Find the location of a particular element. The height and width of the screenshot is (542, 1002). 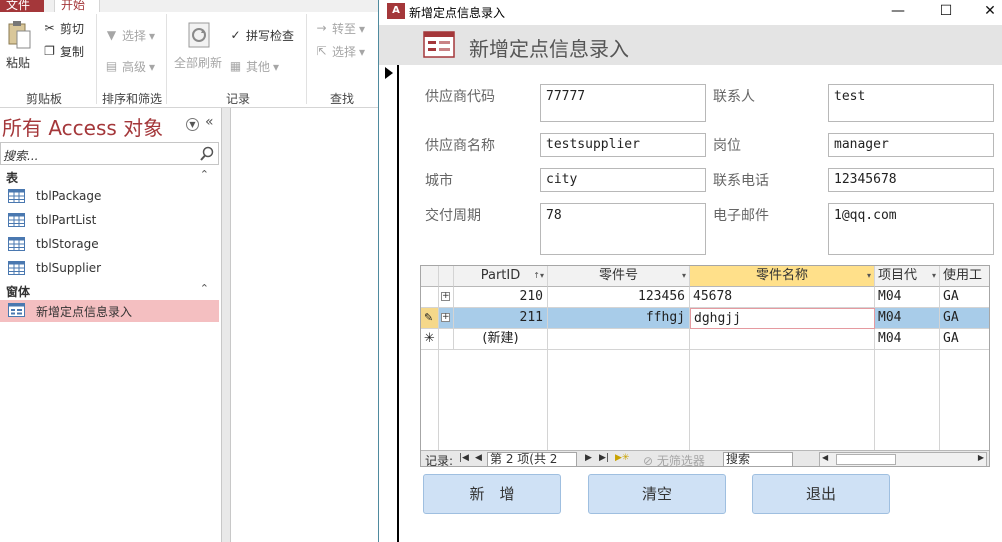

chevron-down-icon: ▾ is located at coordinates (152, 35).